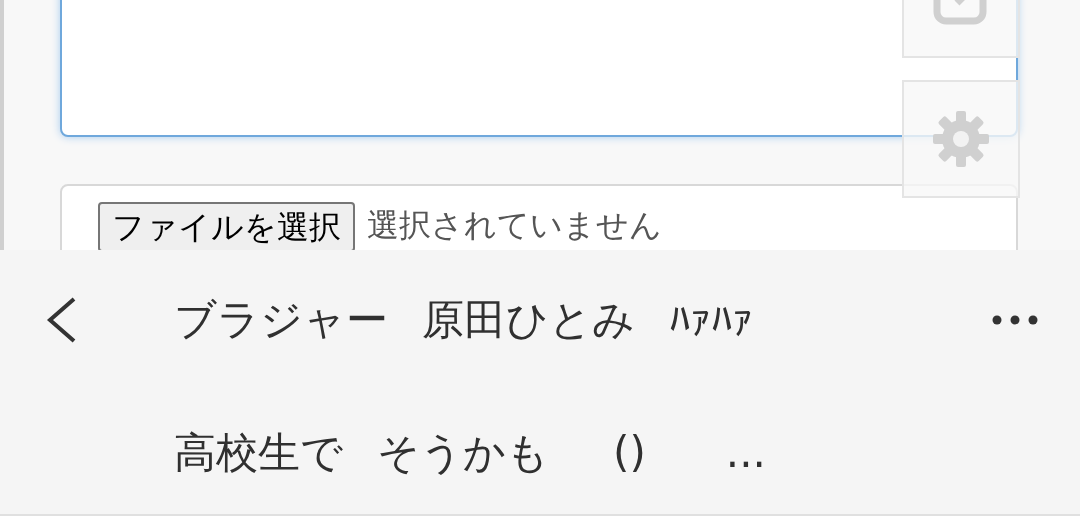  Describe the element at coordinates (226, 226) in the screenshot. I see `choose-file-button: ファイルを選択` at that location.